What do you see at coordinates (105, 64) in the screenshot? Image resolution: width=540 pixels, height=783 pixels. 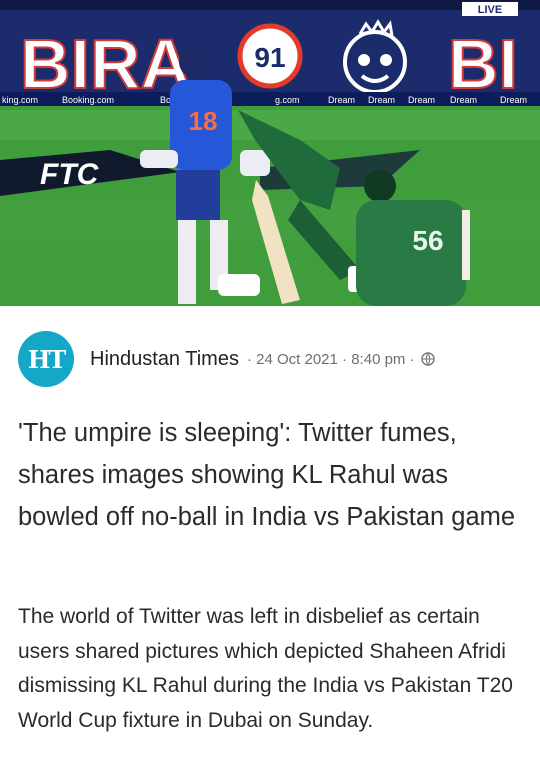 I see `banner-left-text: BIRA` at bounding box center [105, 64].